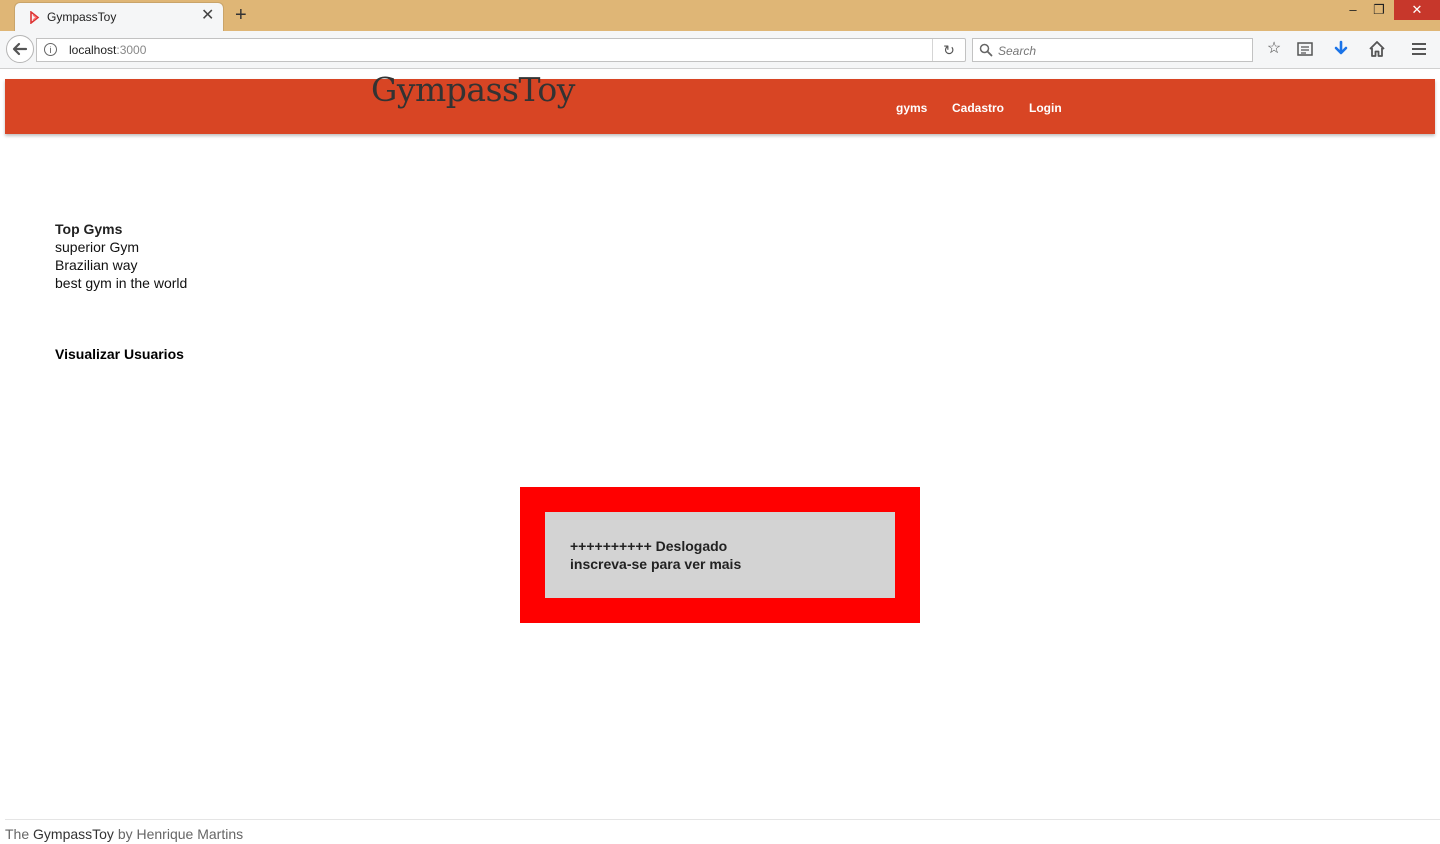 Image resolution: width=1440 pixels, height=844 pixels. Describe the element at coordinates (97, 247) in the screenshot. I see `gym-list-item: superior Gym` at that location.